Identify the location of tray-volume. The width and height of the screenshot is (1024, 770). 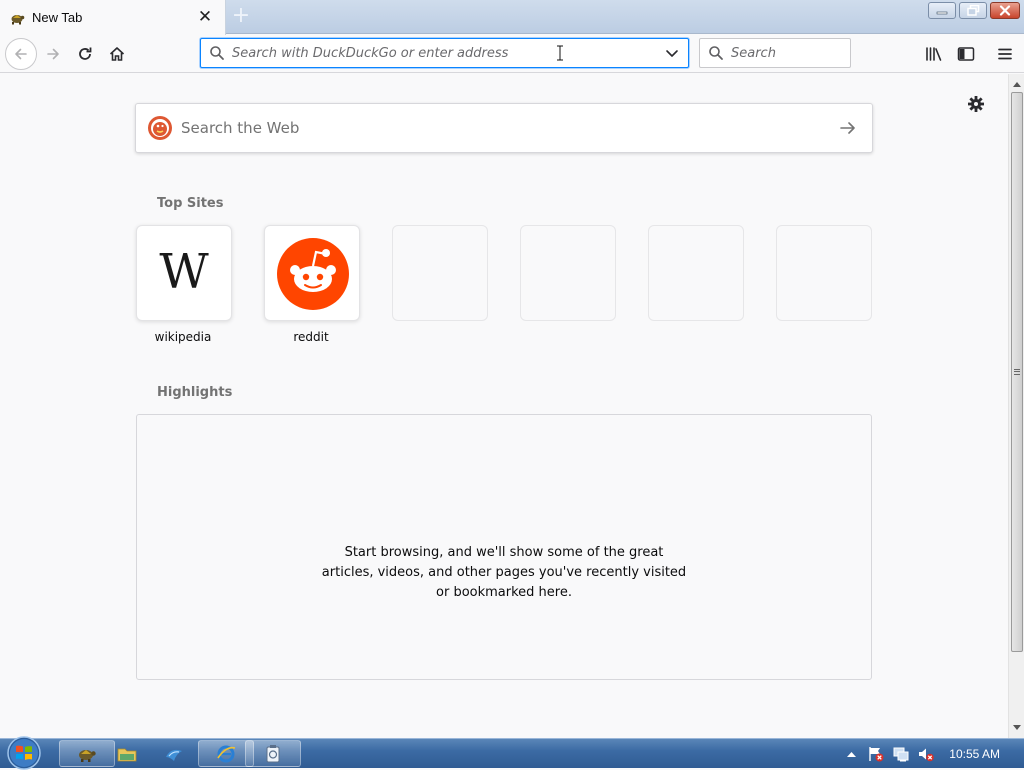
(926, 754).